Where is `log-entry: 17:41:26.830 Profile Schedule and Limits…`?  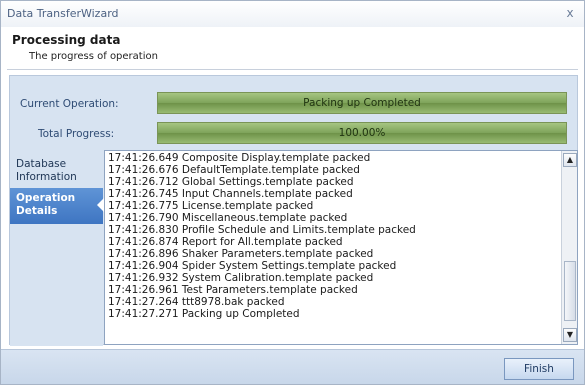
log-entry: 17:41:26.830 Profile Schedule and Limits… is located at coordinates (262, 230).